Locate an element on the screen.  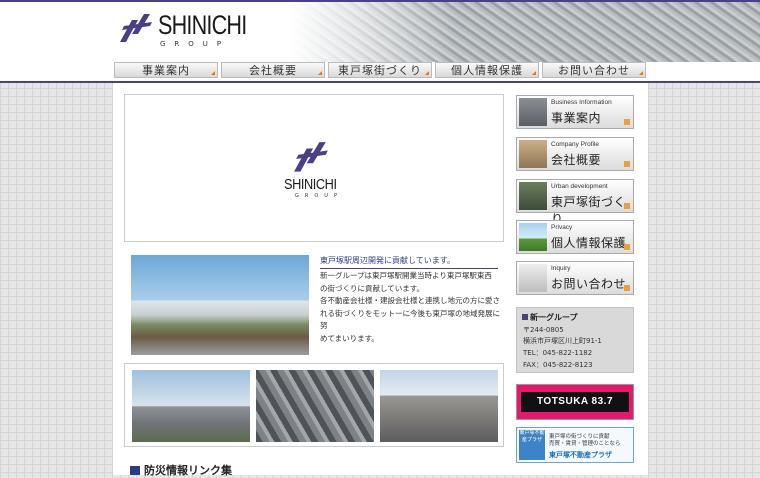
side-button-company: Company Profile 会社概要 is located at coordinates (575, 154).